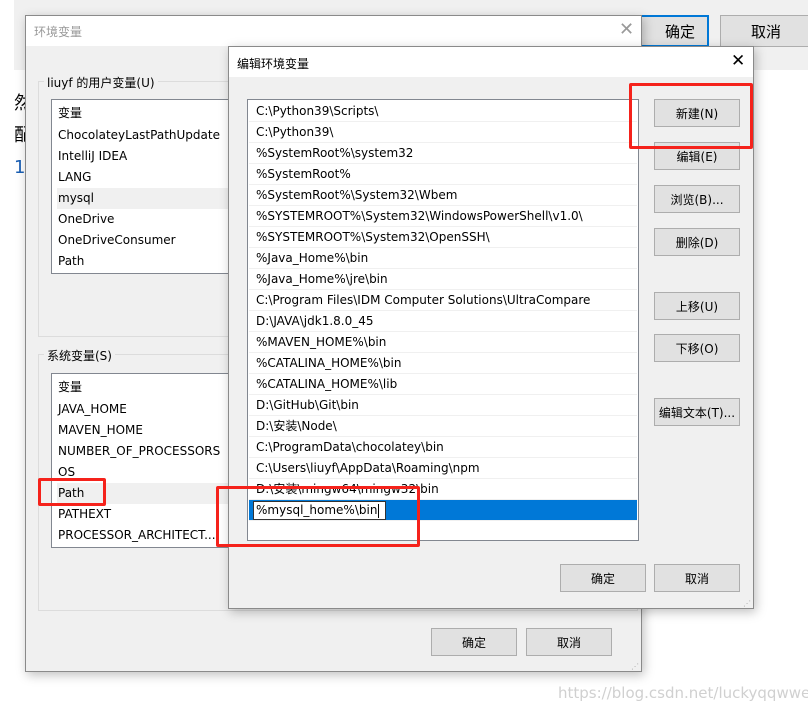 The image size is (808, 713). I want to click on move-down-button: 下移(O), so click(697, 348).